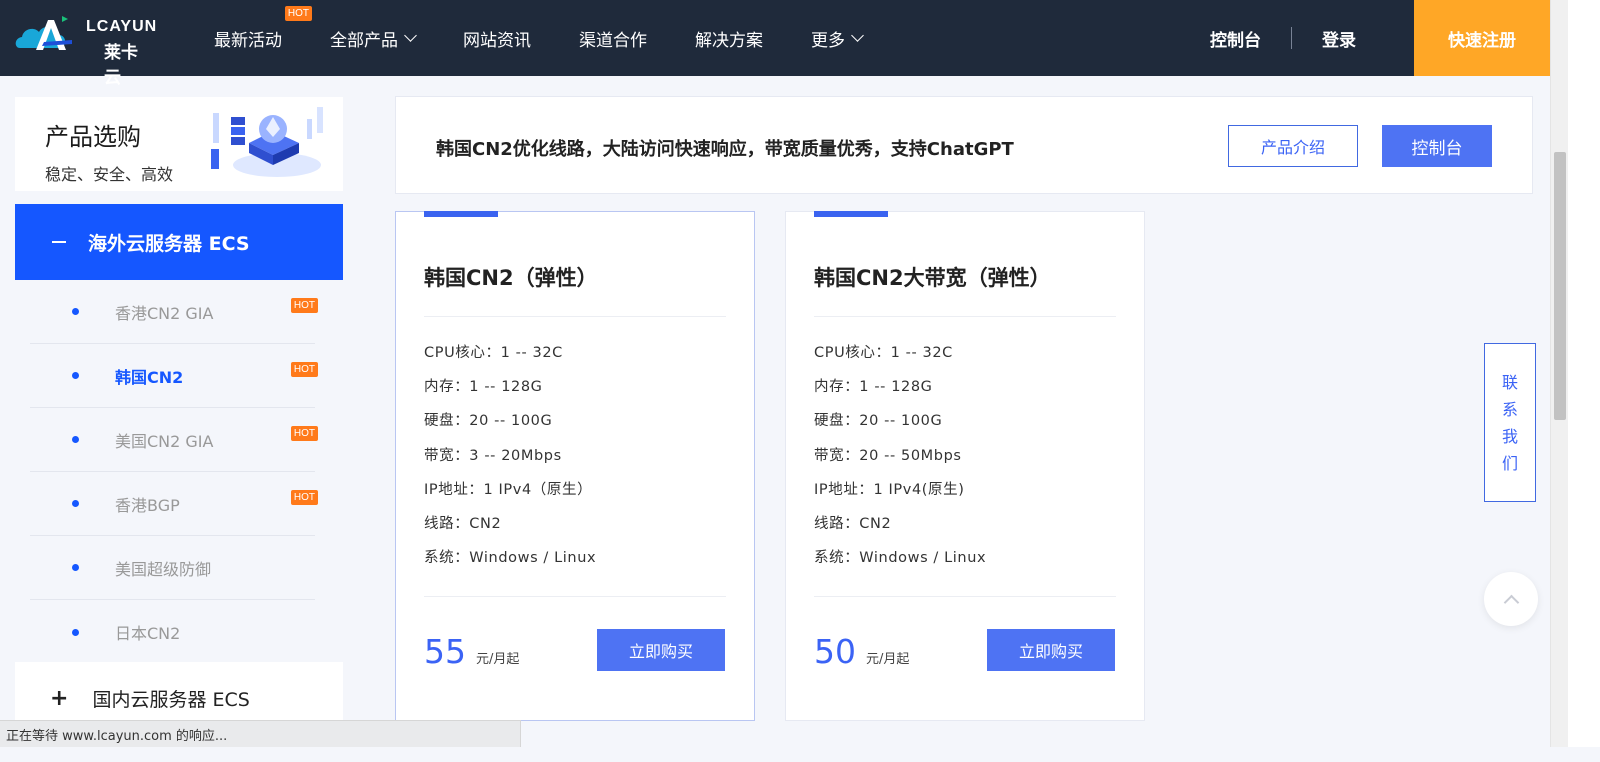 Image resolution: width=1600 pixels, height=762 pixels. I want to click on sidebar-item-label: 香港BGP, so click(147, 505).